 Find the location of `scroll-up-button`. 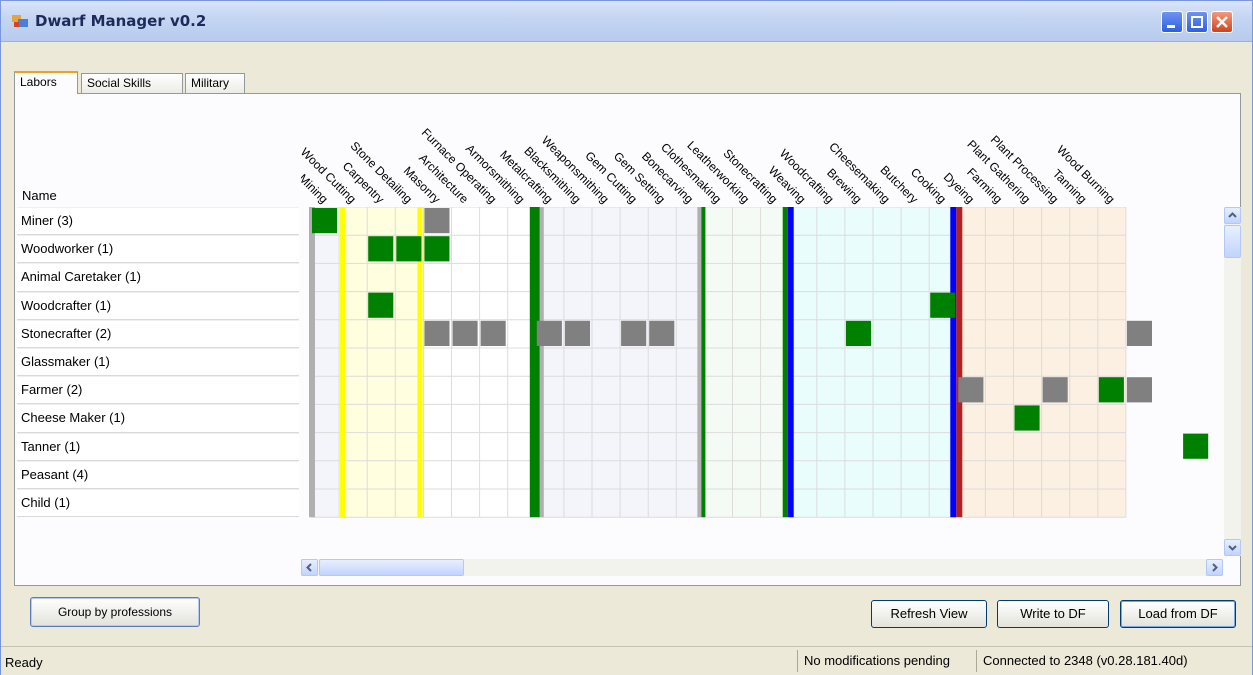

scroll-up-button is located at coordinates (1232, 215).